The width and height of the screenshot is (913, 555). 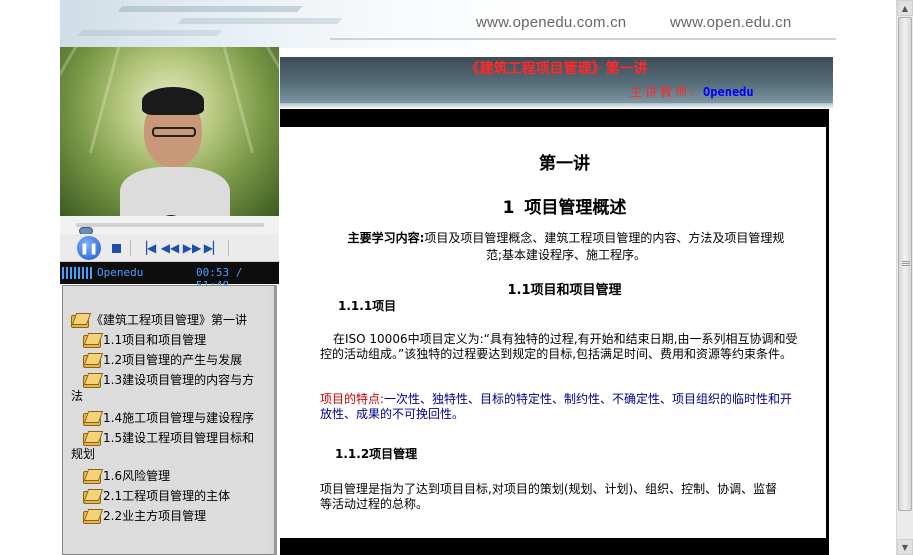 What do you see at coordinates (367, 306) in the screenshot?
I see `subsubsection-title: 1.1.1项目` at bounding box center [367, 306].